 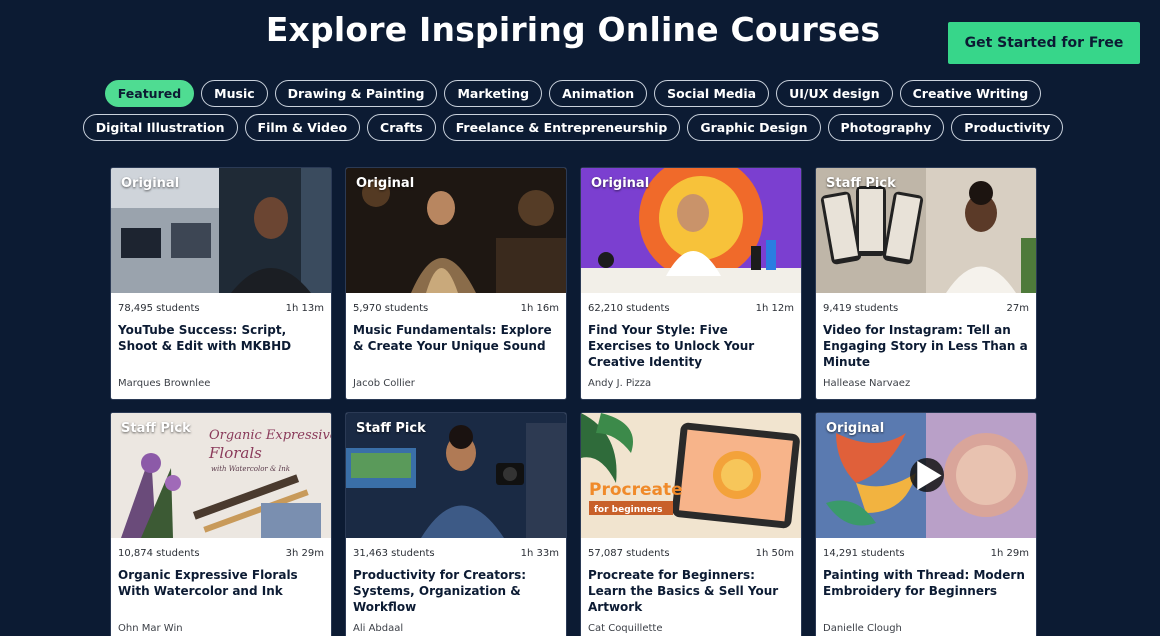 What do you see at coordinates (539, 308) in the screenshot?
I see `course-duration: 1h 16m` at bounding box center [539, 308].